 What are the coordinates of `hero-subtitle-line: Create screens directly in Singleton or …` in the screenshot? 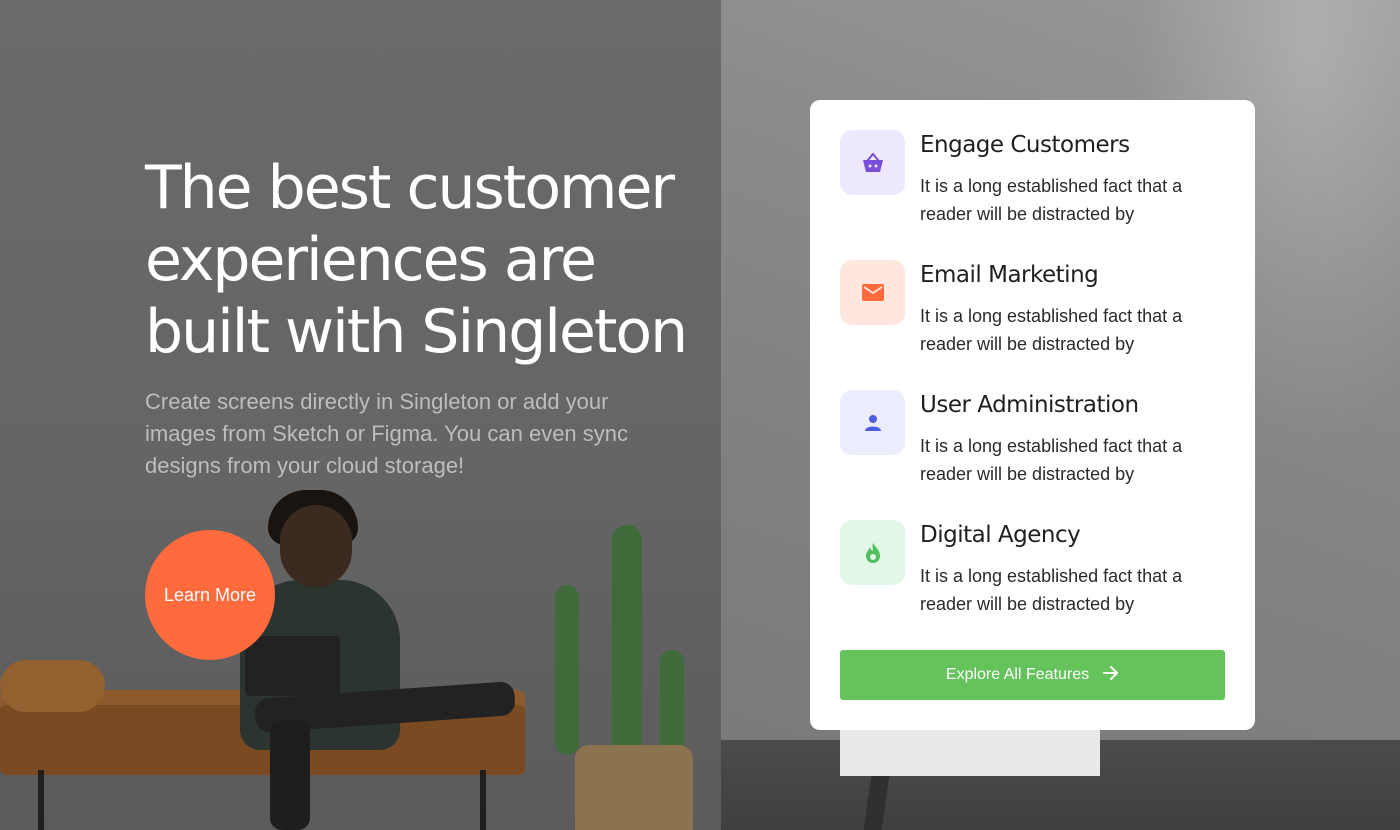 It's located at (377, 401).